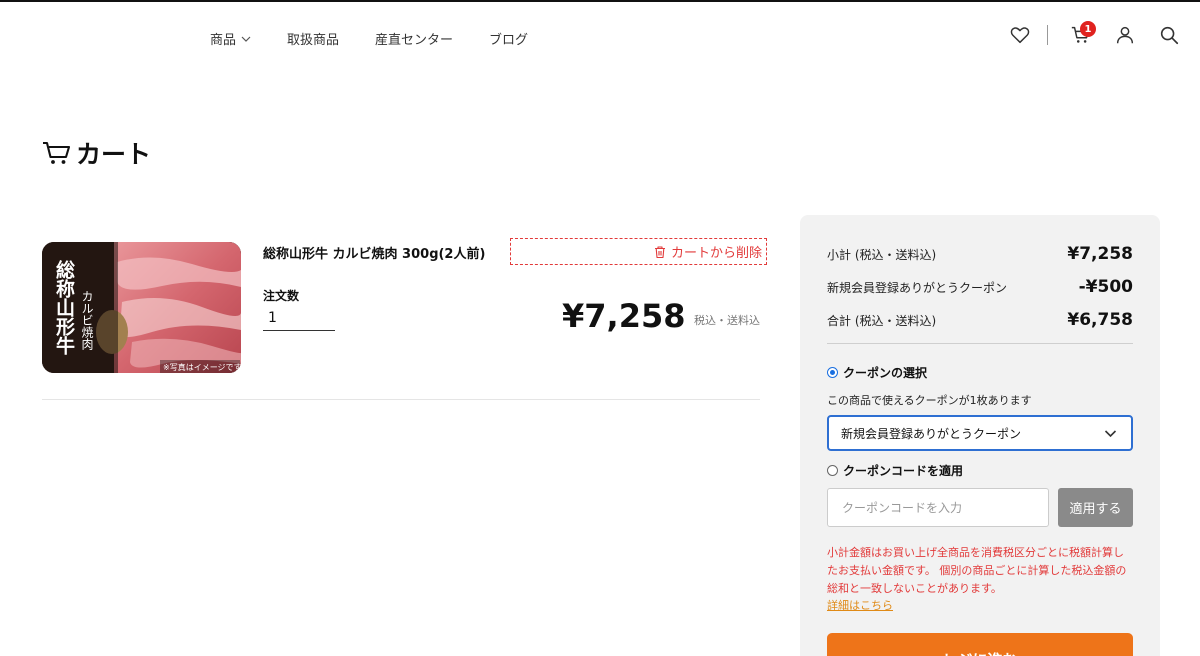 The width and height of the screenshot is (1200, 656). I want to click on coupon-discount-label: 新規会員登録ありがとうクーポン, so click(917, 287).